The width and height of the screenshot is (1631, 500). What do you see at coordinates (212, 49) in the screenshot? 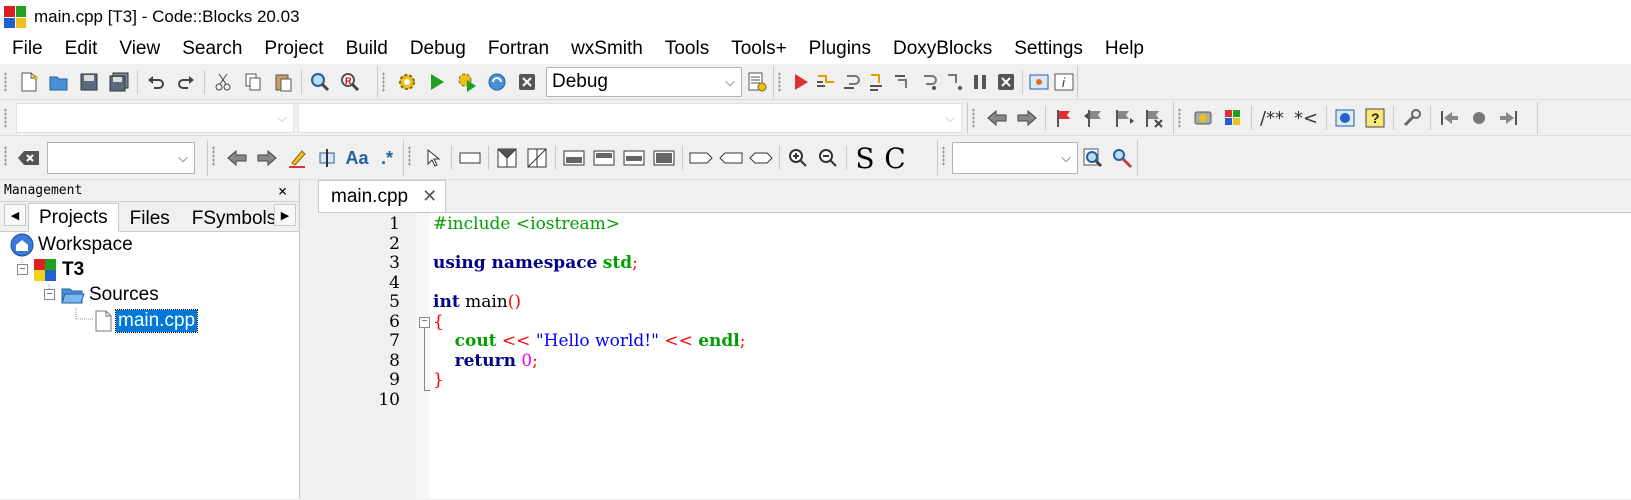
I see `menu-search: Search` at bounding box center [212, 49].